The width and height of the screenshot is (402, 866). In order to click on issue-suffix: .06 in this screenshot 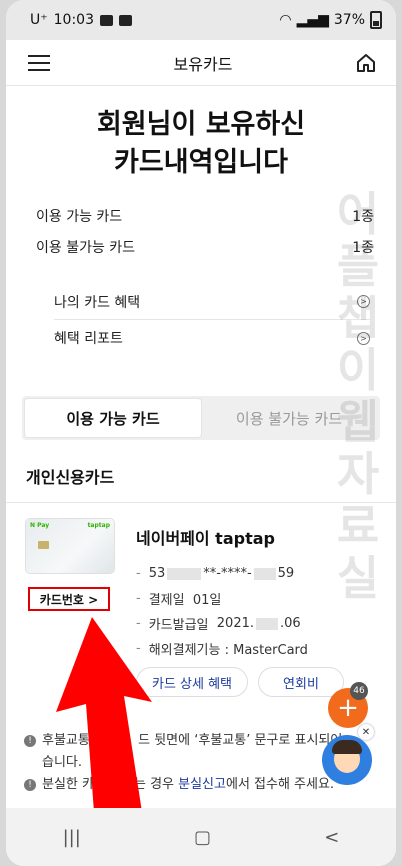, I will do `click(290, 623)`.